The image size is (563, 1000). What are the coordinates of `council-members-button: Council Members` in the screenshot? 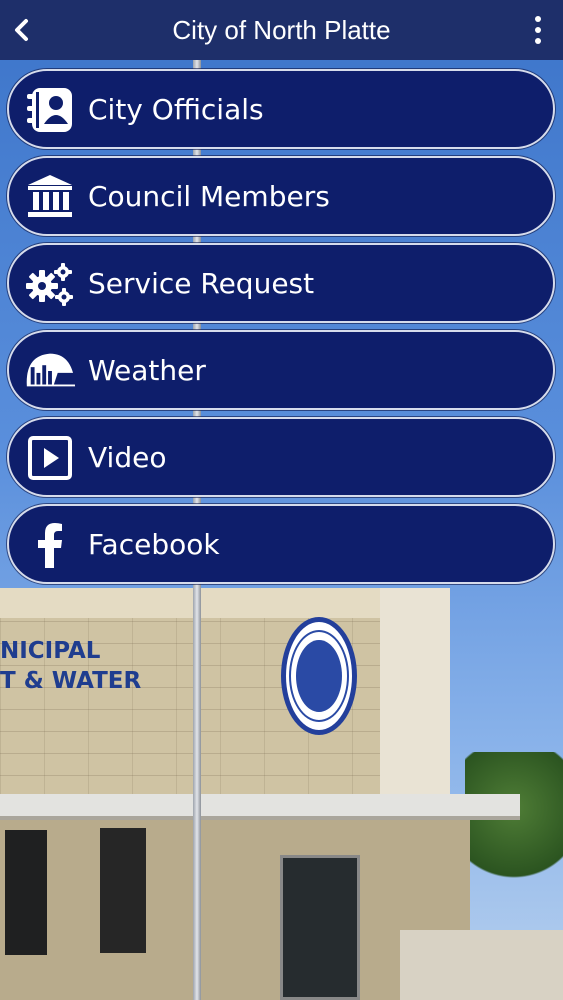 It's located at (281, 196).